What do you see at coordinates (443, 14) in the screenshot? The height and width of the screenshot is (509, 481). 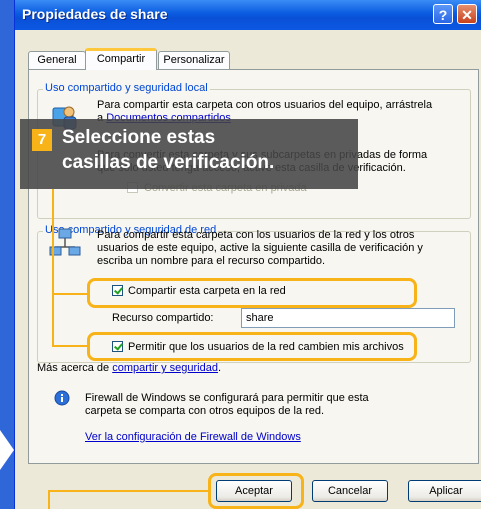 I see `help-button: ?` at bounding box center [443, 14].